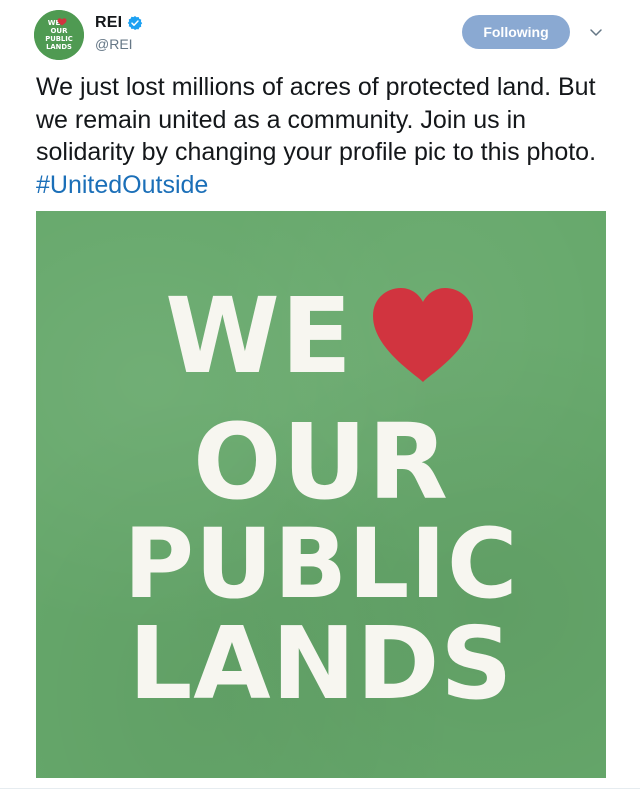  Describe the element at coordinates (516, 32) in the screenshot. I see `following-button: Following` at that location.